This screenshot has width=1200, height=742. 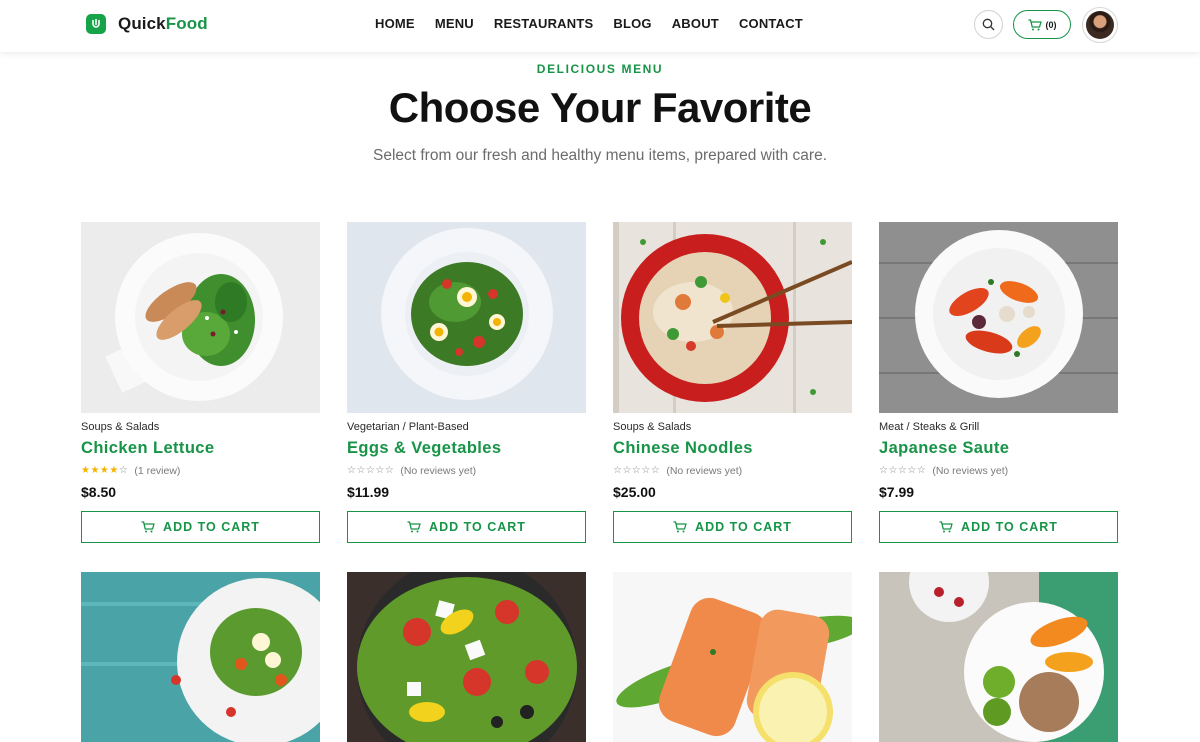 What do you see at coordinates (454, 23) in the screenshot?
I see `nav-menu: MENU` at bounding box center [454, 23].